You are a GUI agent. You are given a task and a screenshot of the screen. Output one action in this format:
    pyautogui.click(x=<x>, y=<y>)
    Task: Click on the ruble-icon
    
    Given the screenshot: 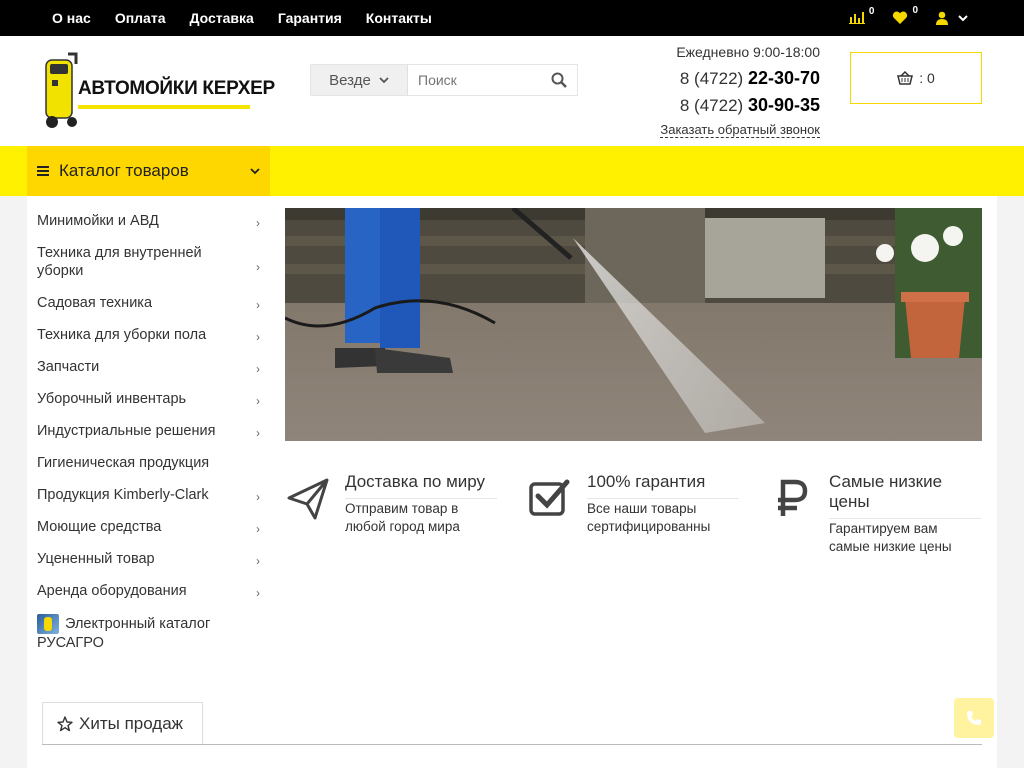 What is the action you would take?
    pyautogui.click(x=793, y=497)
    